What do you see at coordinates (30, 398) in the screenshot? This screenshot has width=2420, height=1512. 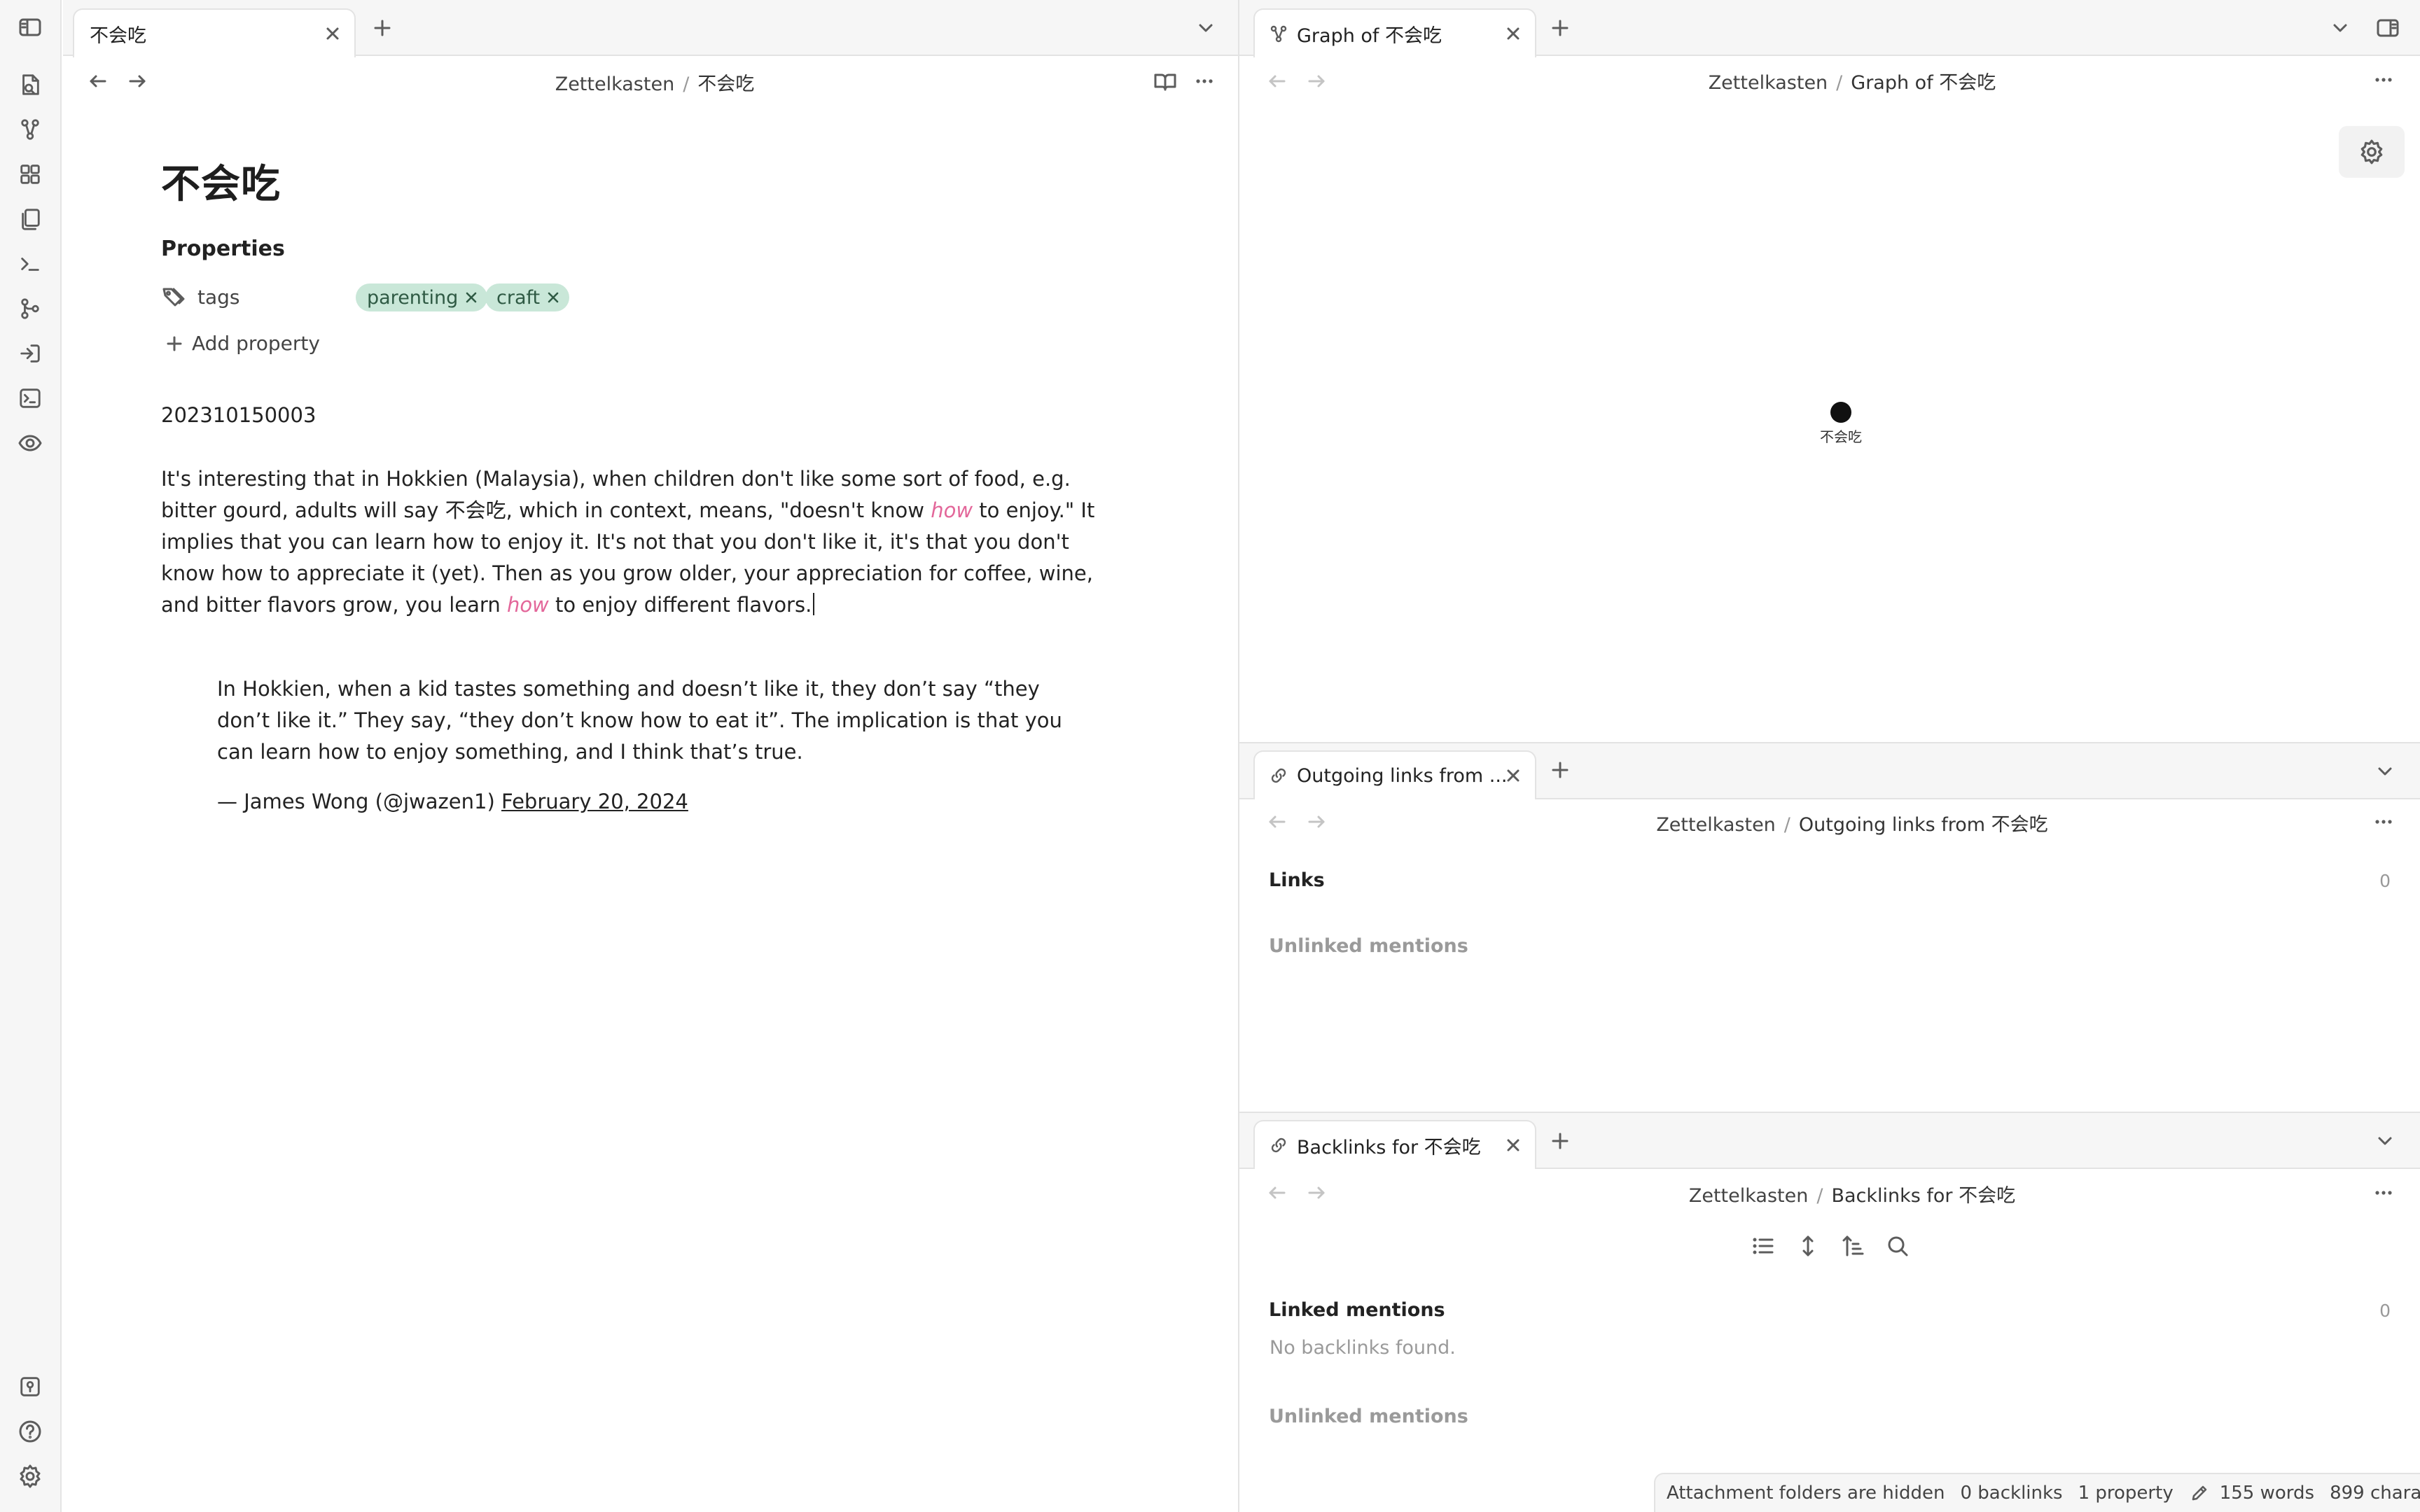 I see `terminal-icon` at bounding box center [30, 398].